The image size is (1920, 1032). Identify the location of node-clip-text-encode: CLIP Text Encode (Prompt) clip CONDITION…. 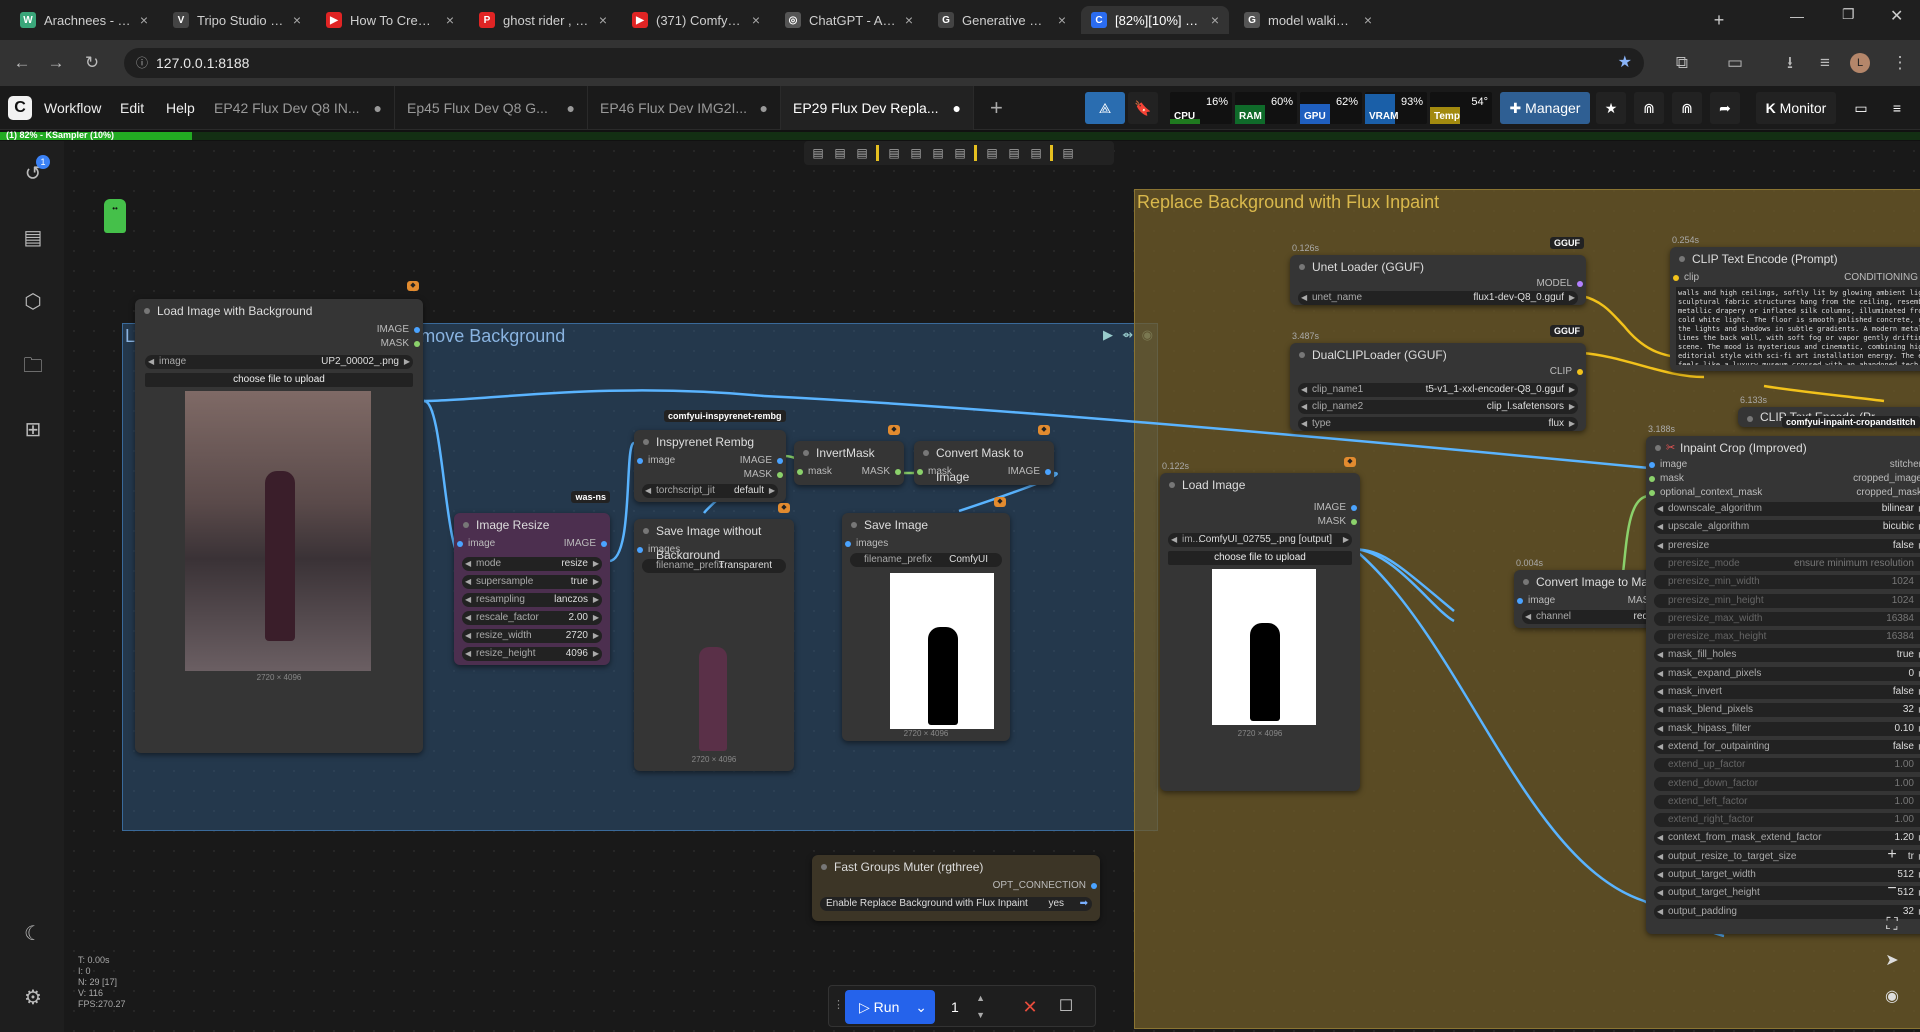
(1795, 309).